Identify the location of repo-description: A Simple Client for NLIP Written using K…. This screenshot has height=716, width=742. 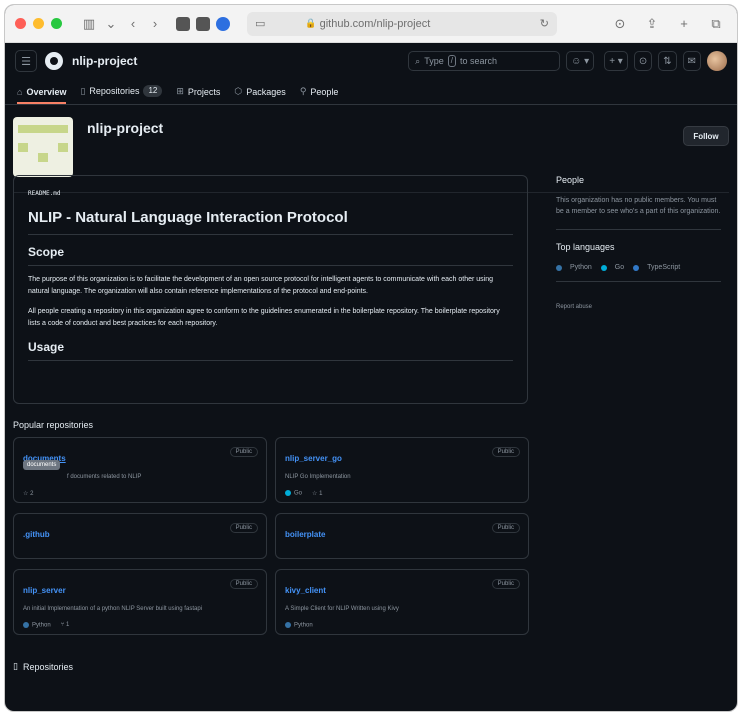
(342, 609).